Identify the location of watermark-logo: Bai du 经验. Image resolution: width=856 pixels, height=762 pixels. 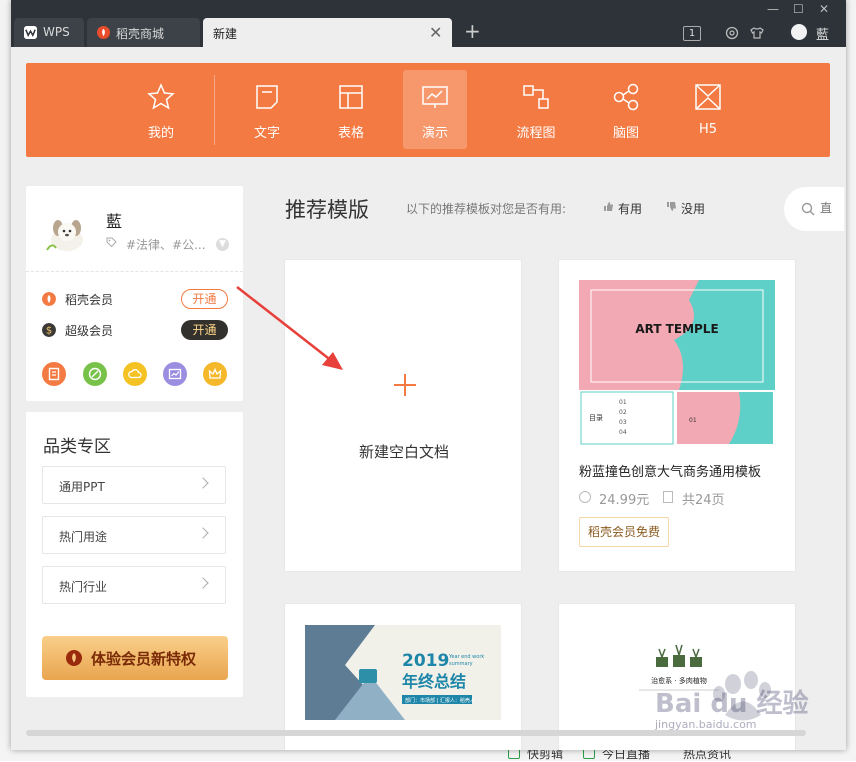
(732, 703).